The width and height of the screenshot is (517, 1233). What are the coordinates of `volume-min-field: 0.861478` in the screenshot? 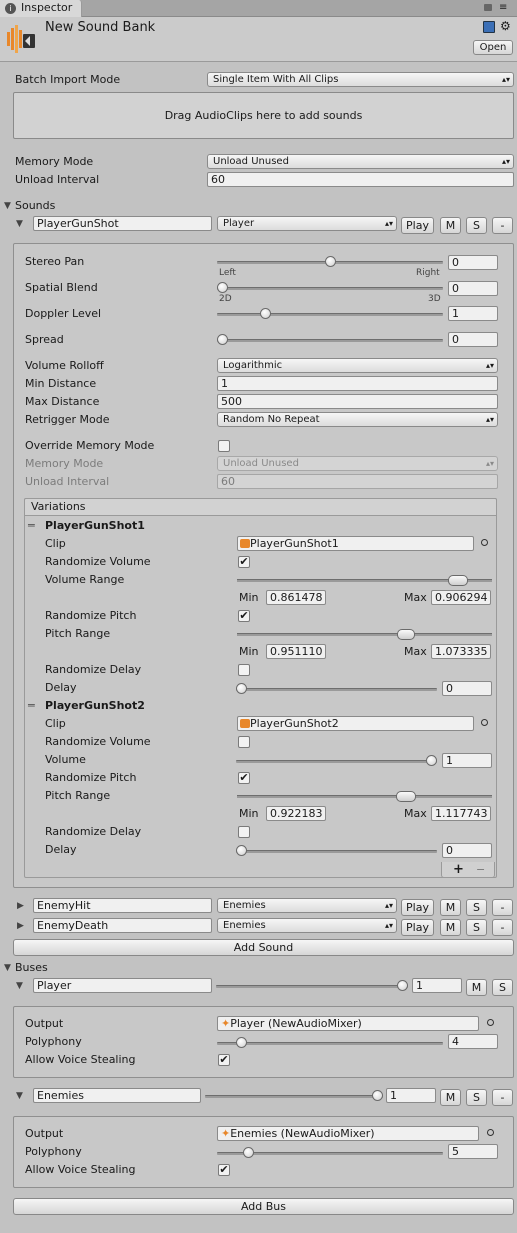 It's located at (296, 597).